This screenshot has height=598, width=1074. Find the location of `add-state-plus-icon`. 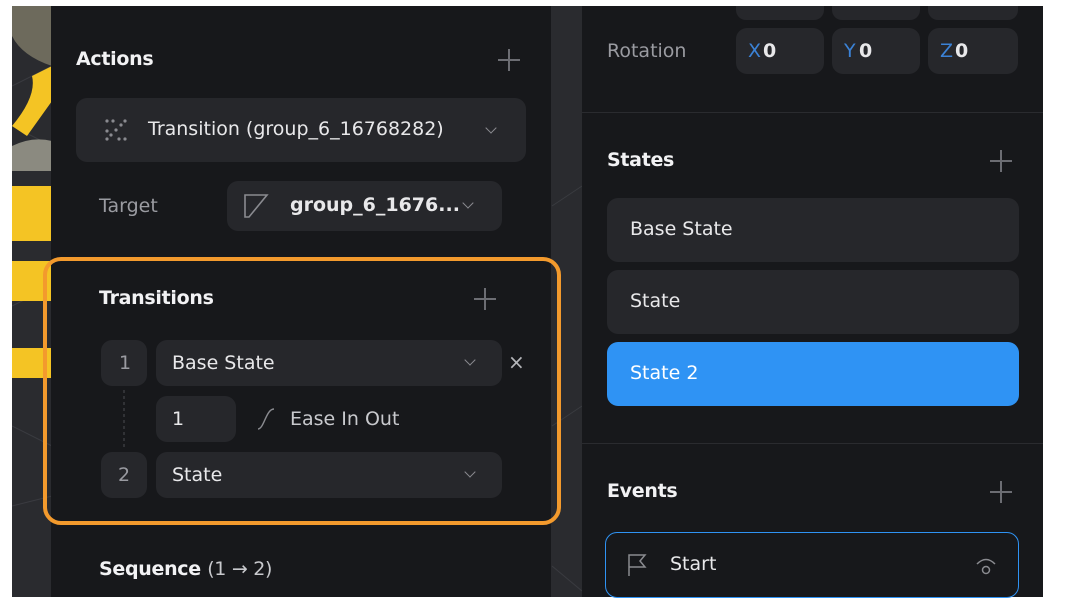

add-state-plus-icon is located at coordinates (1001, 161).